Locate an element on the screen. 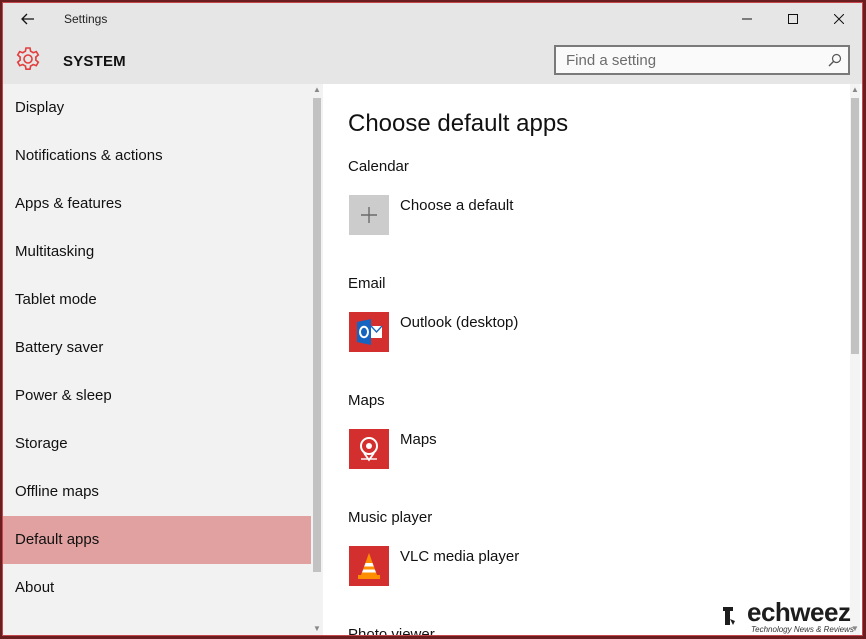 This screenshot has height=639, width=866. minimize-icon is located at coordinates (747, 19).